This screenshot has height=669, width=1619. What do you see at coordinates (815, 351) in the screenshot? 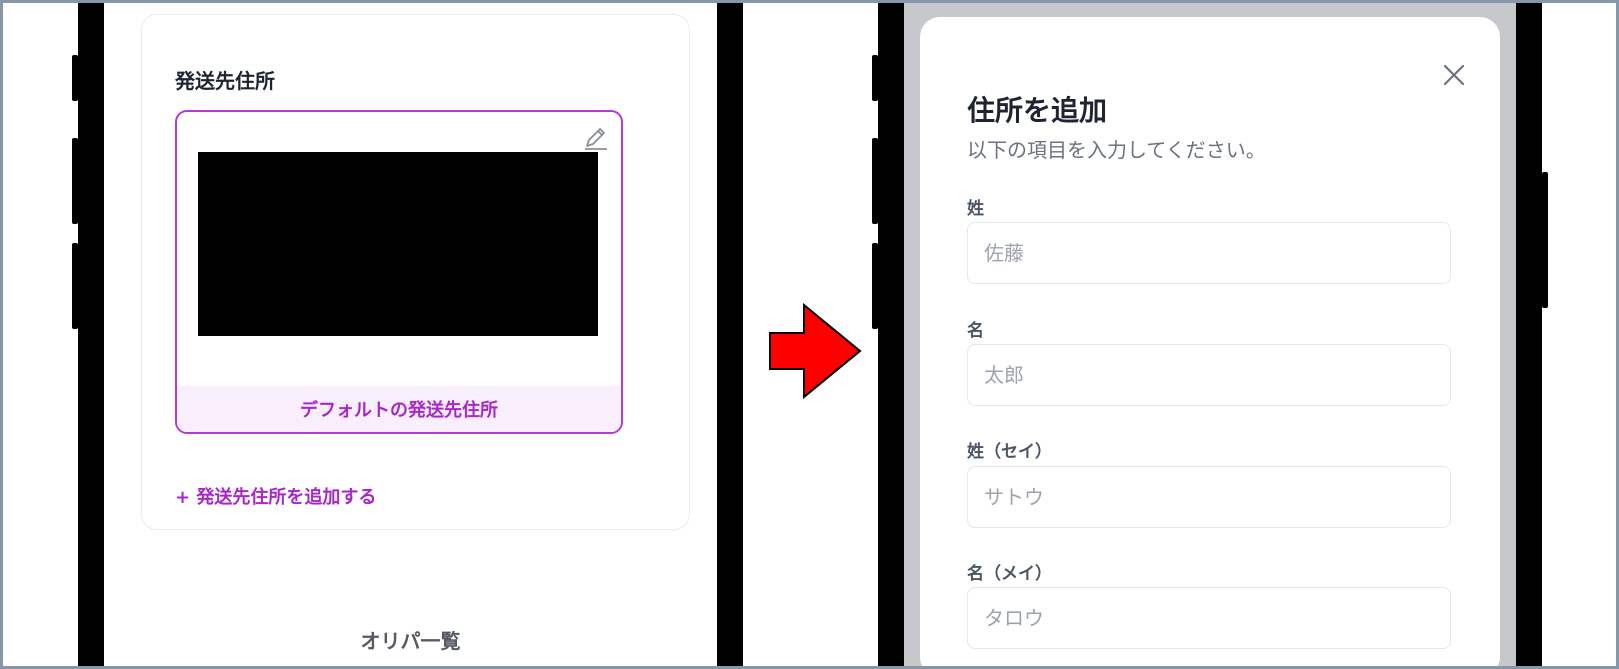
I see `right-arrow-icon` at bounding box center [815, 351].